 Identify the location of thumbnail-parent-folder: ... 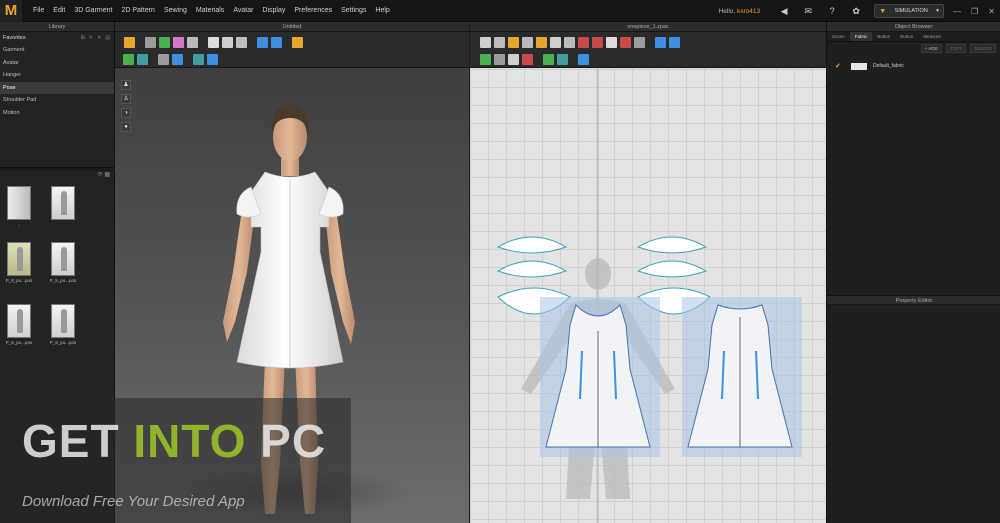
(19, 206).